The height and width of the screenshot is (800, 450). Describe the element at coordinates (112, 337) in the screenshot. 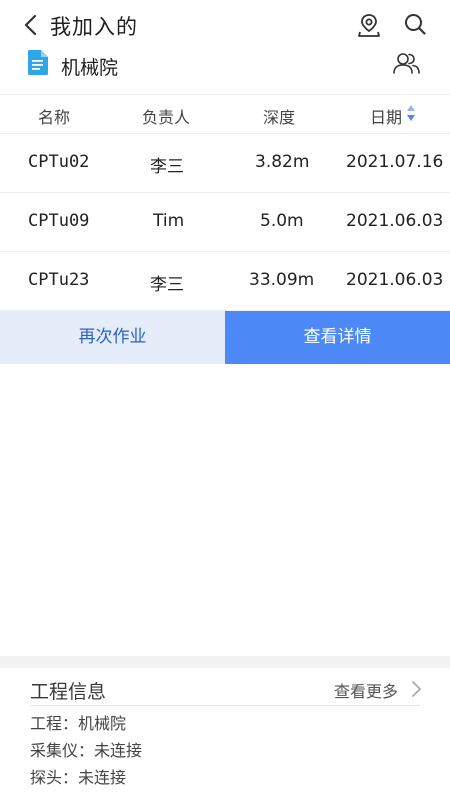

I see `work-again-button: 再次作业` at that location.